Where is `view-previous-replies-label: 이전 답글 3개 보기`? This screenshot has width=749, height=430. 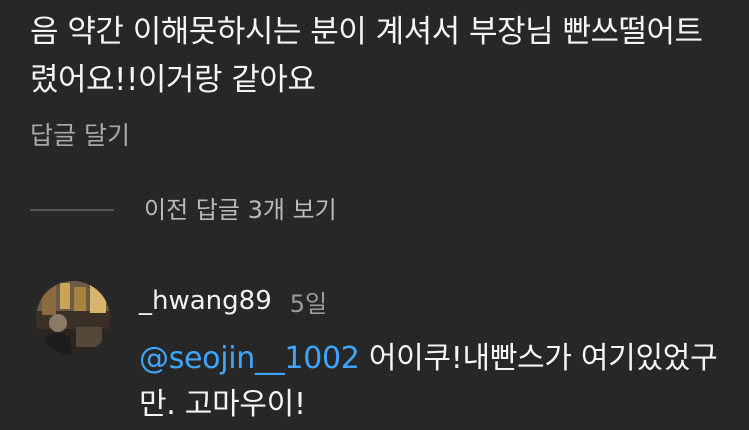 view-previous-replies-label: 이전 답글 3개 보기 is located at coordinates (240, 210).